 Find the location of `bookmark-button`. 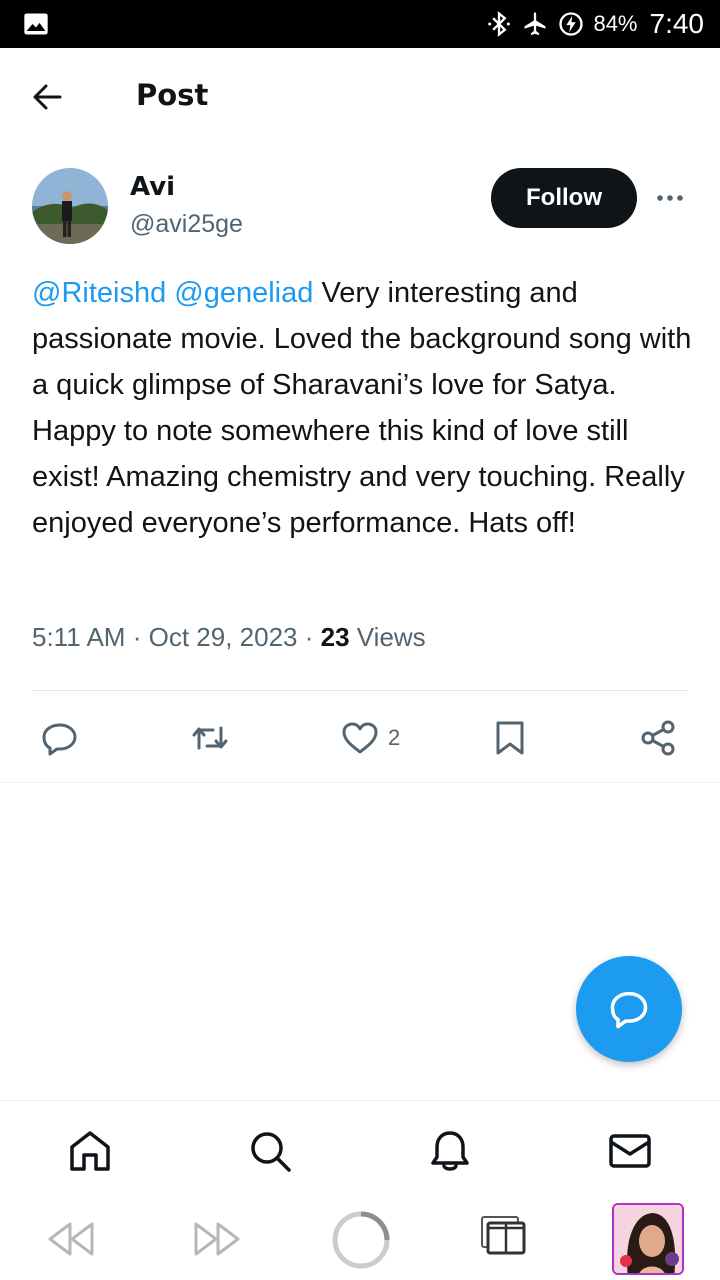

bookmark-button is located at coordinates (510, 738).